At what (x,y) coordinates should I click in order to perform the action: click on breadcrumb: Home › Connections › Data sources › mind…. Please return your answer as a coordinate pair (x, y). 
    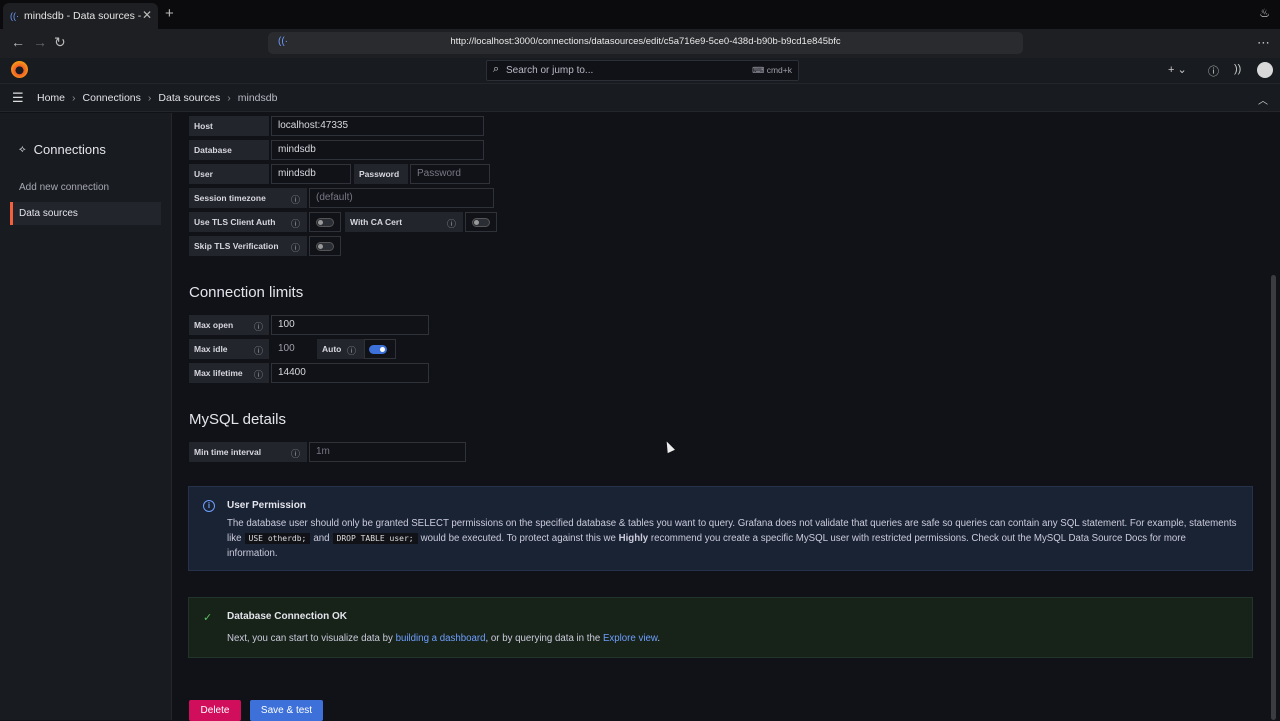
    Looking at the image, I should click on (157, 98).